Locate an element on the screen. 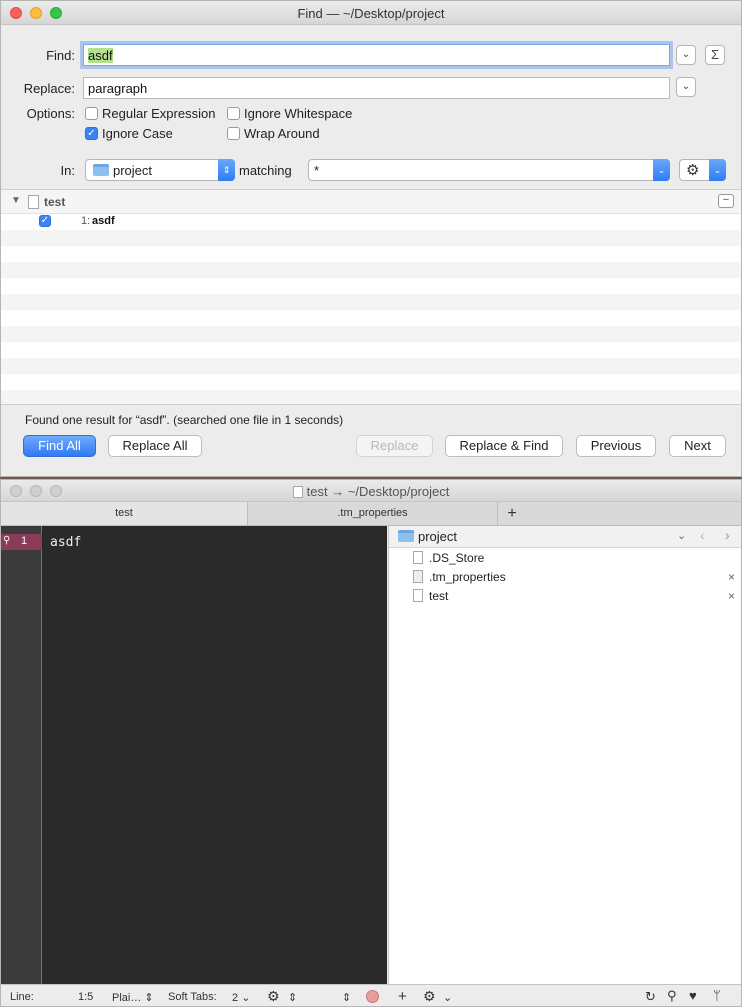  ignore-case-label: Ignore Case is located at coordinates (137, 133).